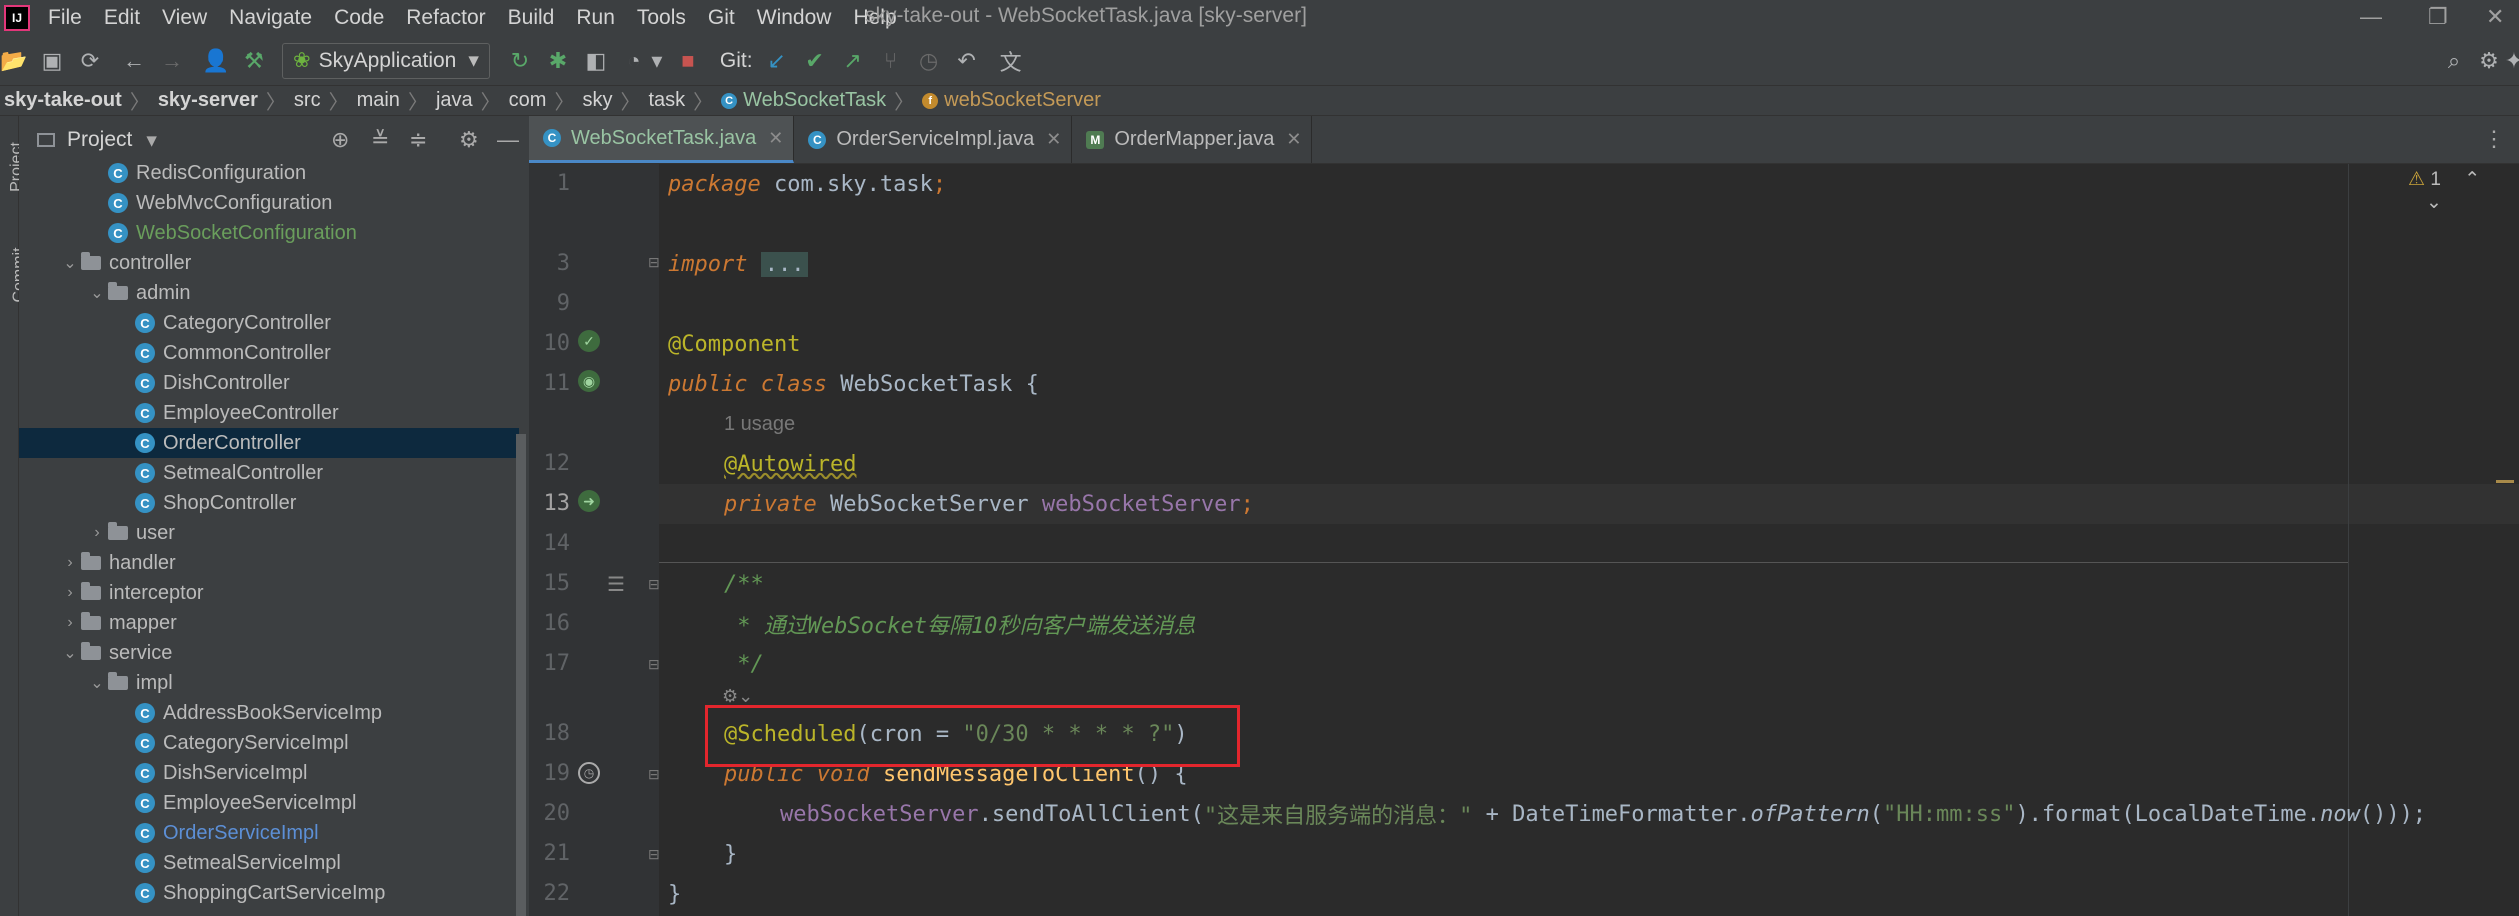 The image size is (2519, 916). What do you see at coordinates (378, 100) in the screenshot?
I see `breadcrumb-main: main` at bounding box center [378, 100].